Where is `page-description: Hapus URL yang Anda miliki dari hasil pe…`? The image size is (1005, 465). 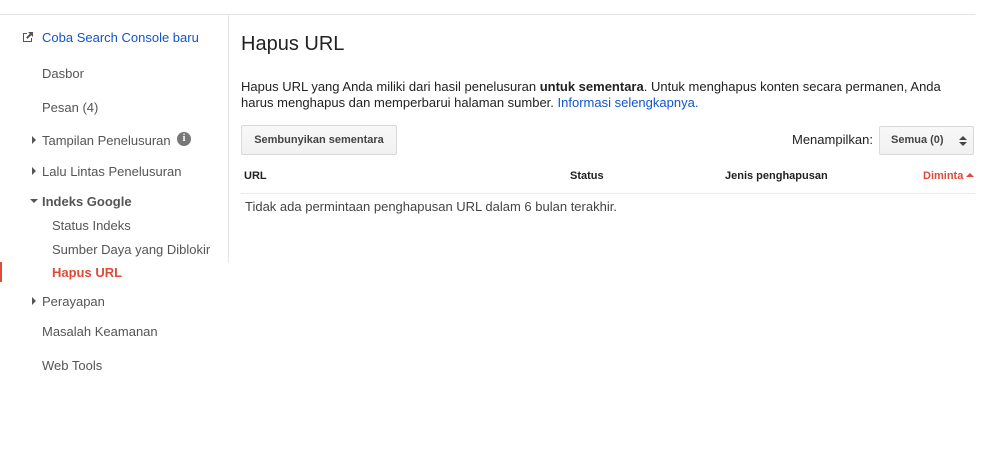
page-description: Hapus URL yang Anda miliki dari hasil pe… is located at coordinates (601, 95).